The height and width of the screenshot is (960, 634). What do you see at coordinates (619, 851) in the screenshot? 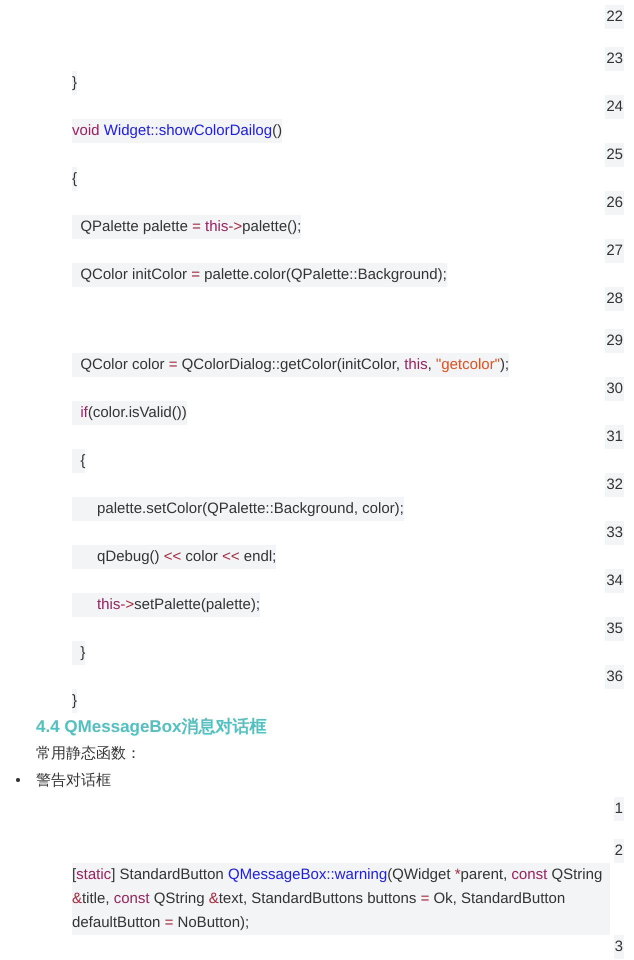
I see `line-number: 2` at bounding box center [619, 851].